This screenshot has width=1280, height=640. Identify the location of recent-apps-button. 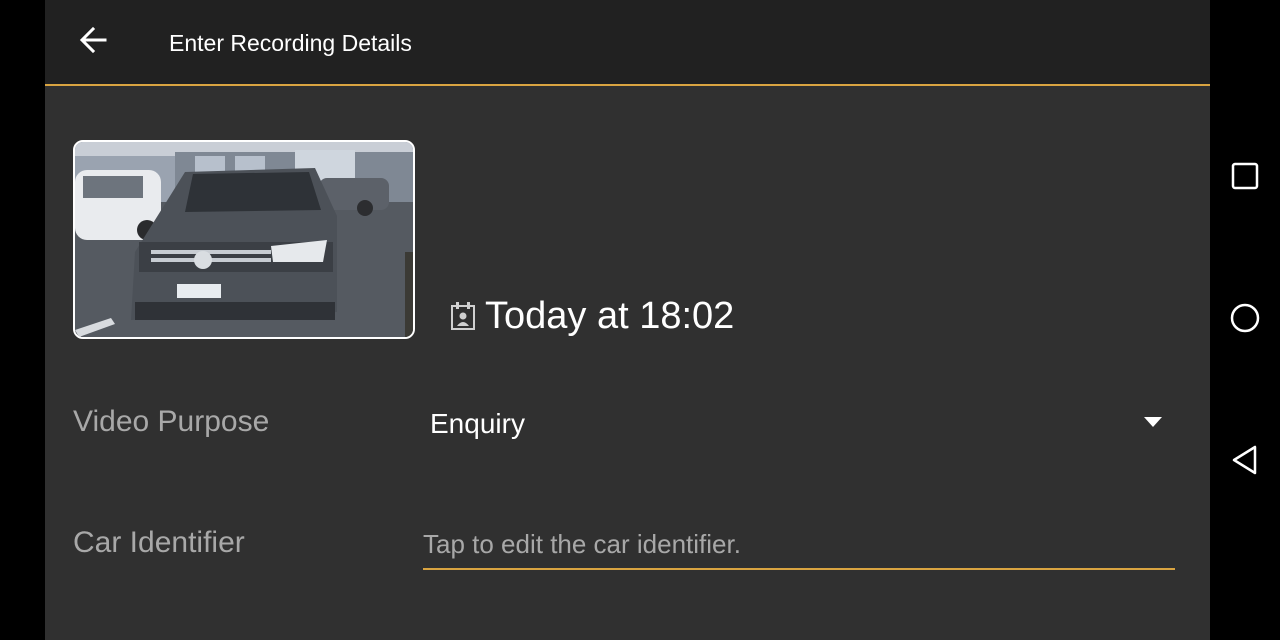
(1245, 178).